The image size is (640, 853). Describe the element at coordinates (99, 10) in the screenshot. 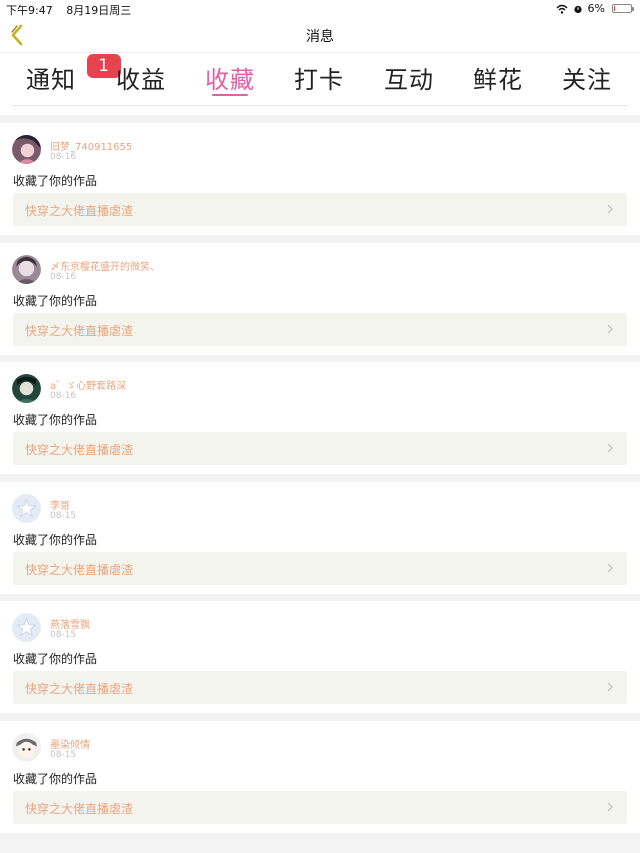

I see `status-date: 8月19日周三` at that location.